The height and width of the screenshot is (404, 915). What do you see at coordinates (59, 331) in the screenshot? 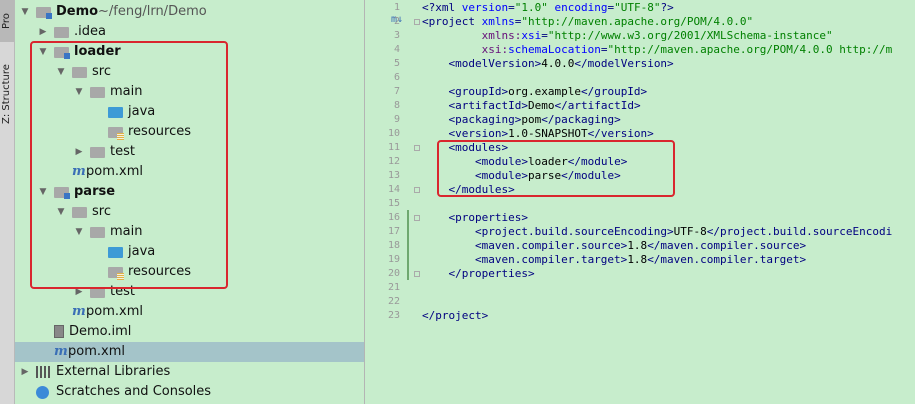
I see `iml-file-icon` at bounding box center [59, 331].